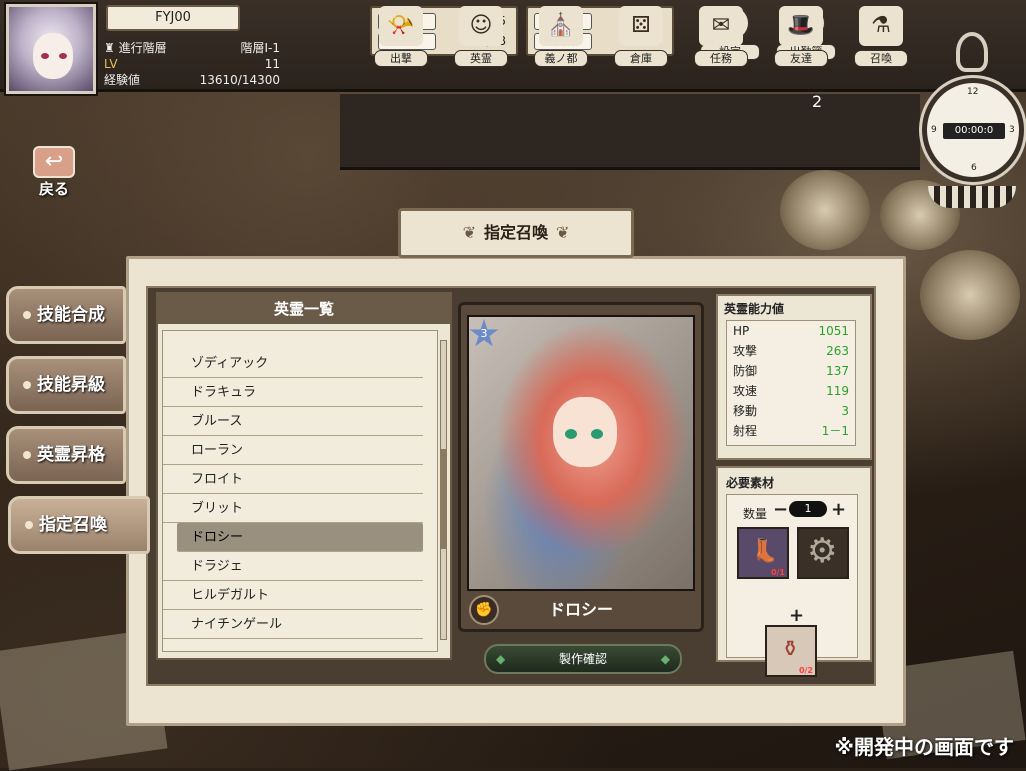 This screenshot has height=771, width=1026. I want to click on player-status: ♜ 進行階層 階層Ⅰ-1 LV 11 経験値 13610/14300, so click(194, 72).